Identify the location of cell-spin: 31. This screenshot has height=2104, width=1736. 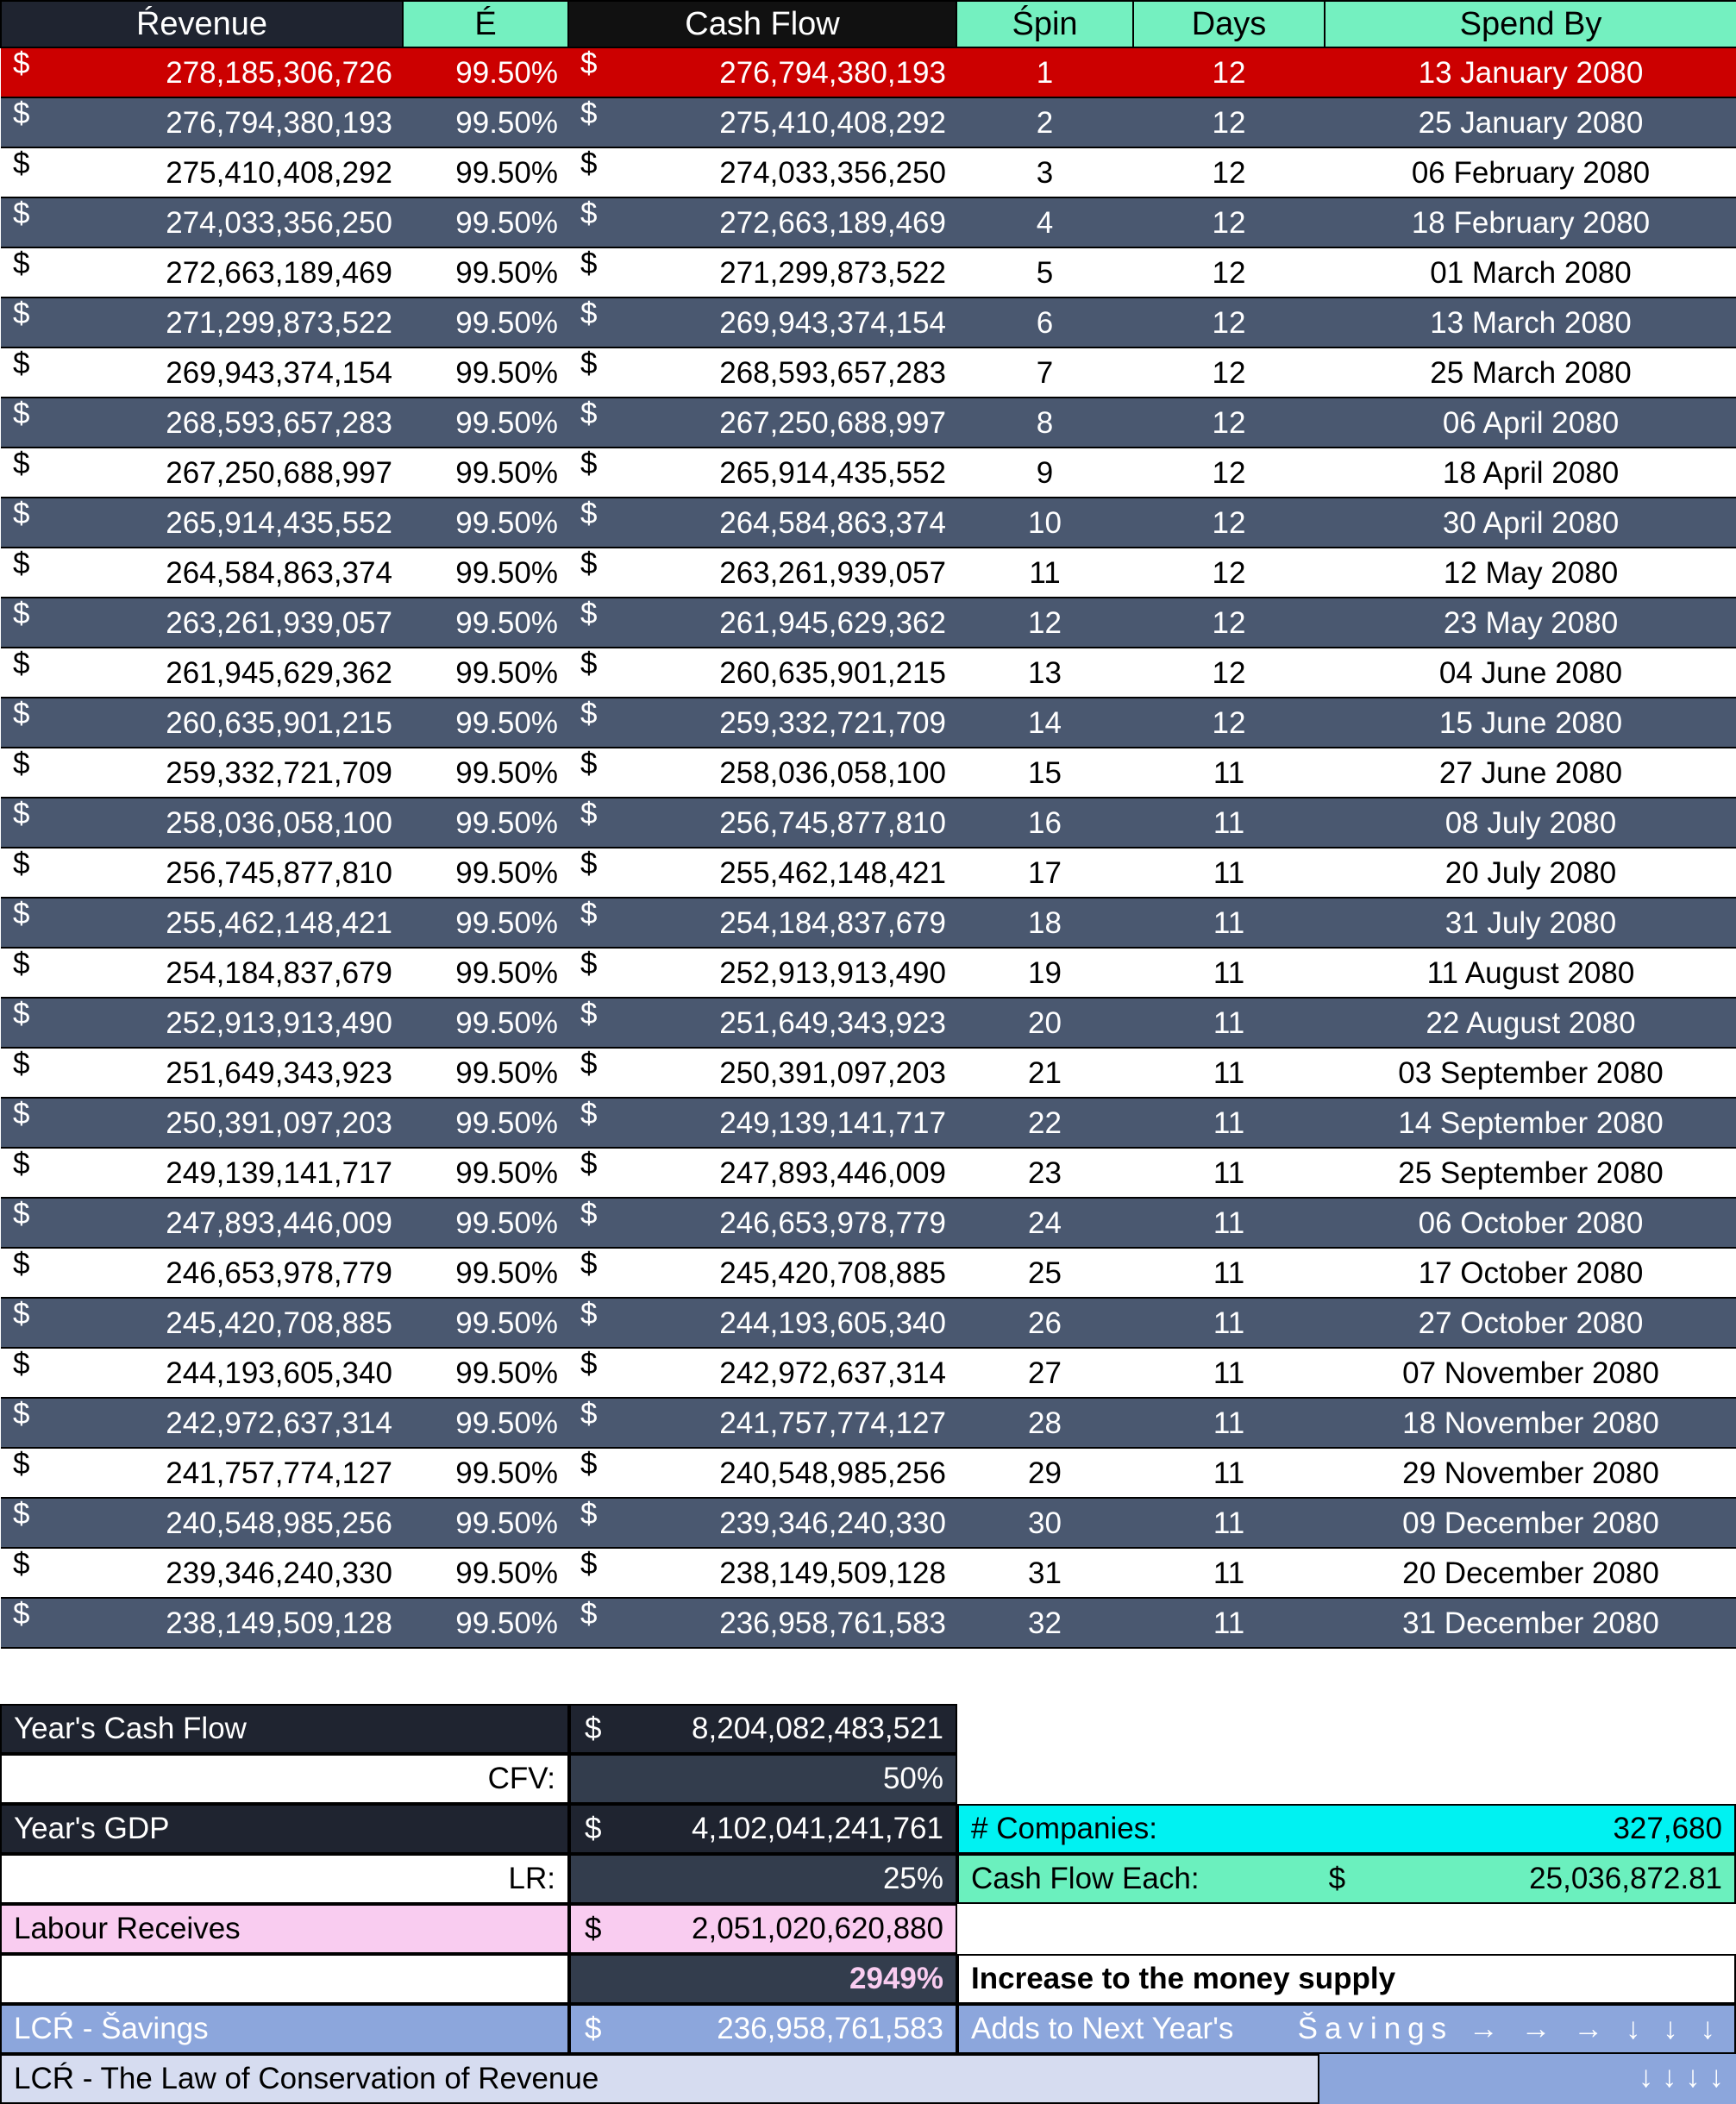
(1044, 1573).